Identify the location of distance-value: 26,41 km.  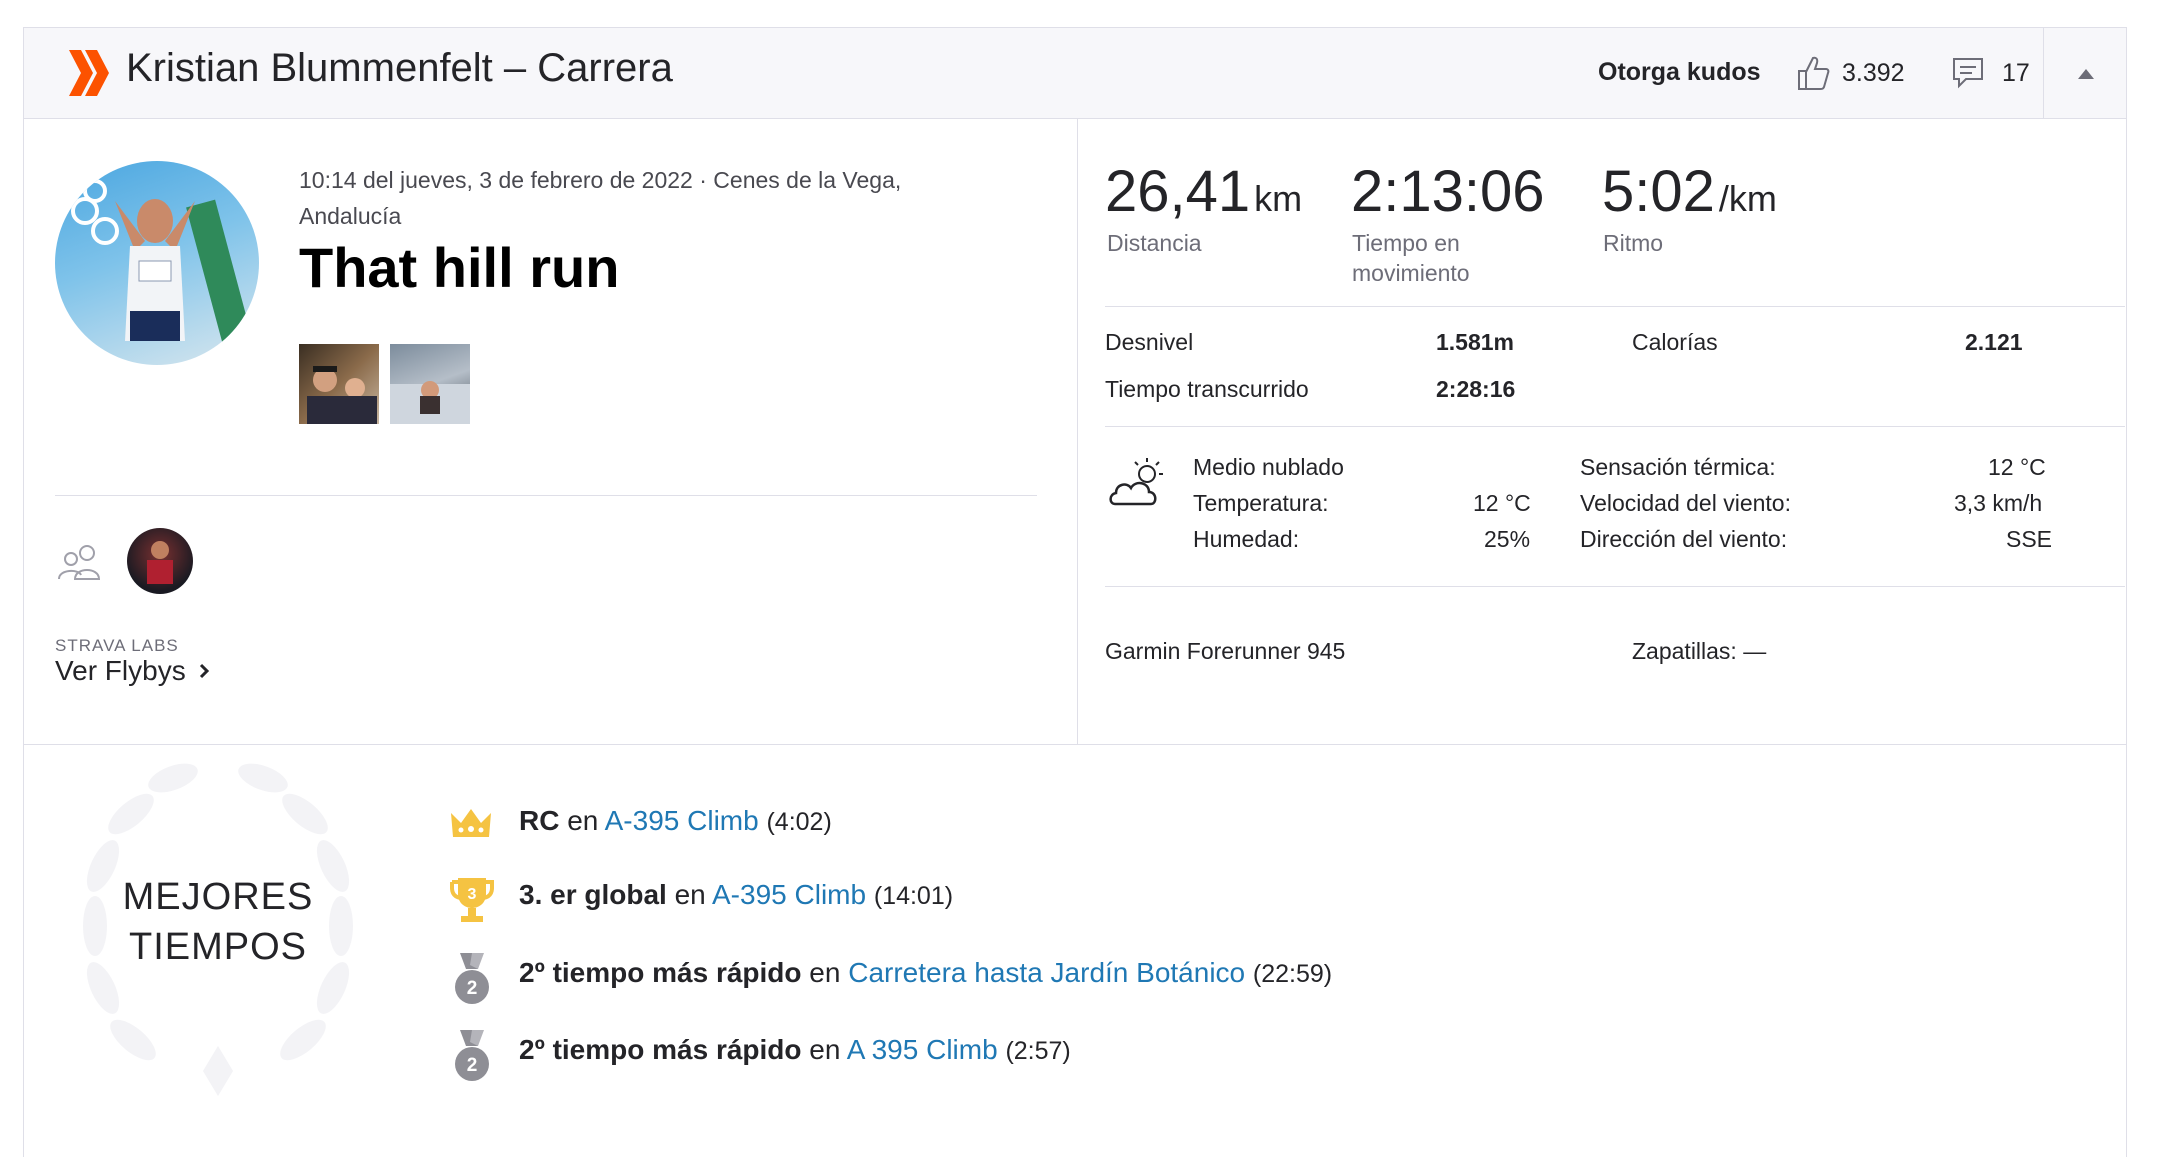
(1203, 191).